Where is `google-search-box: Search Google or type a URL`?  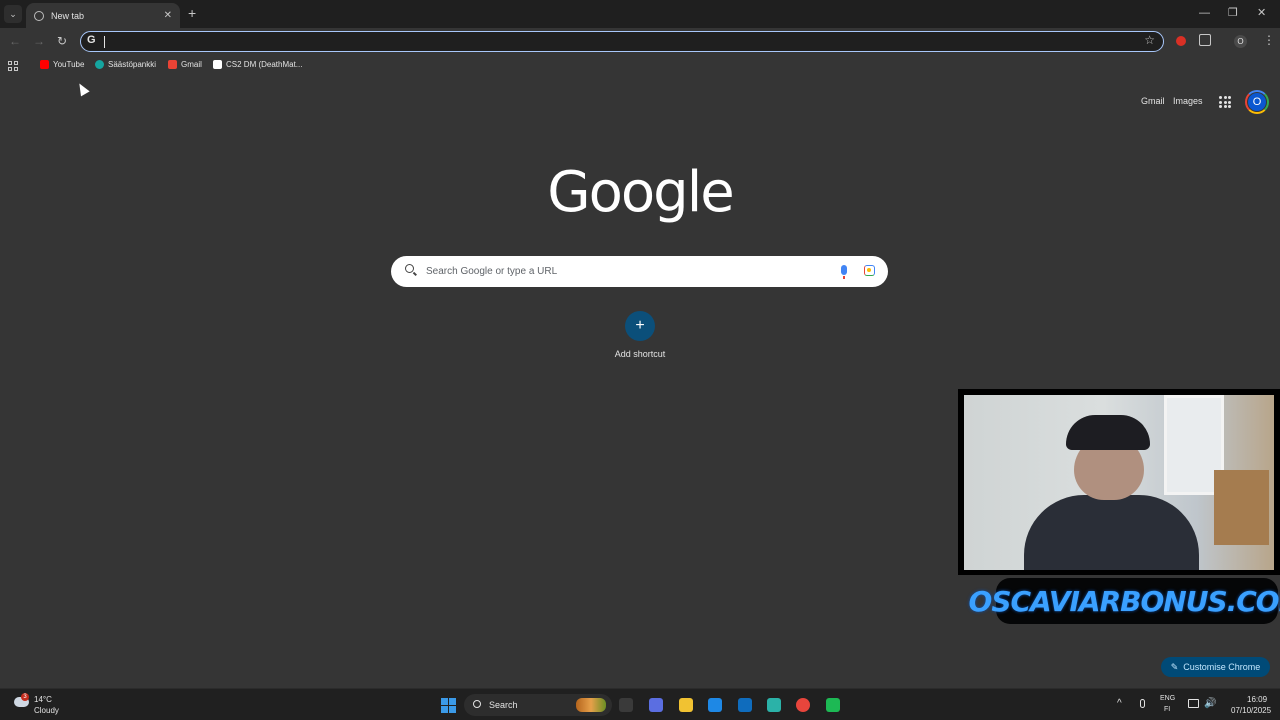 google-search-box: Search Google or type a URL is located at coordinates (639, 271).